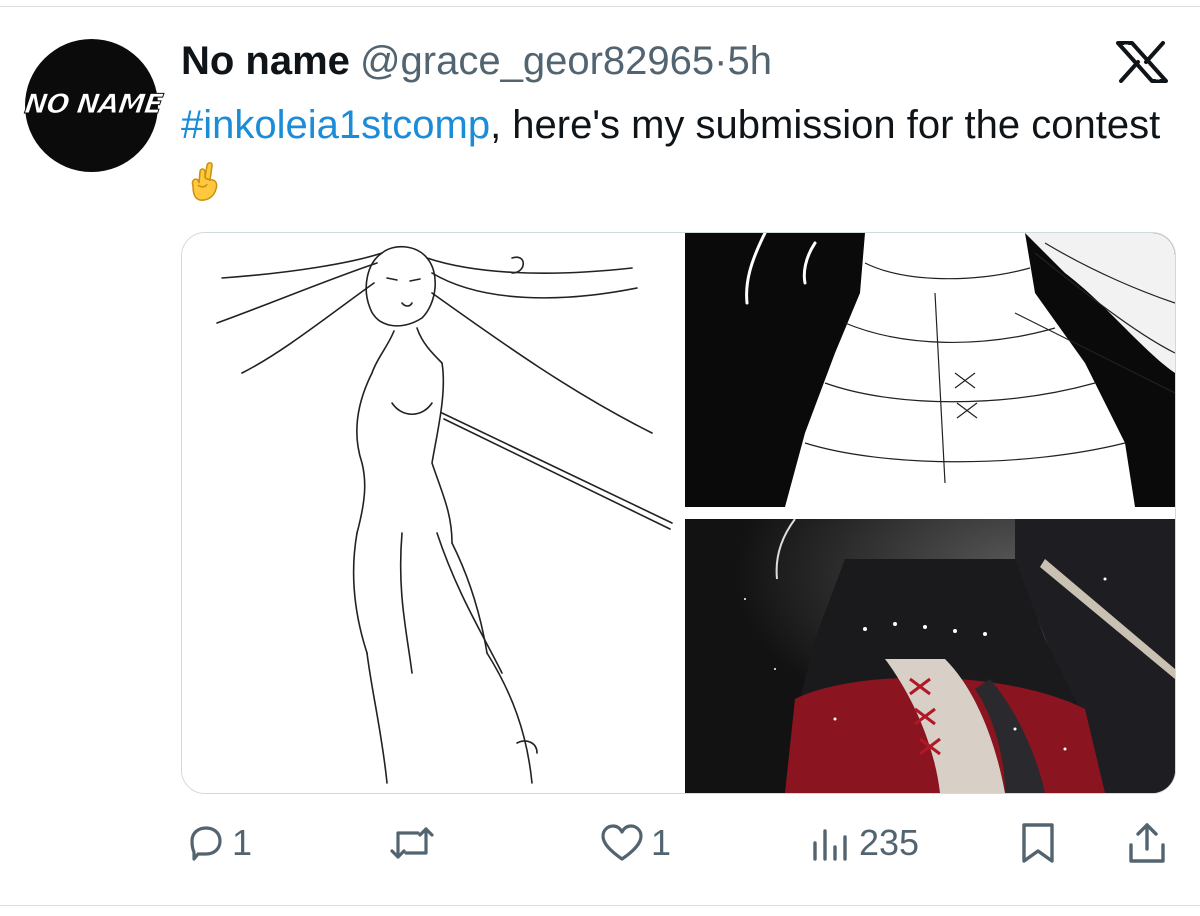 Image resolution: width=1200 pixels, height=916 pixels. What do you see at coordinates (265, 61) in the screenshot?
I see `display-name: No name` at bounding box center [265, 61].